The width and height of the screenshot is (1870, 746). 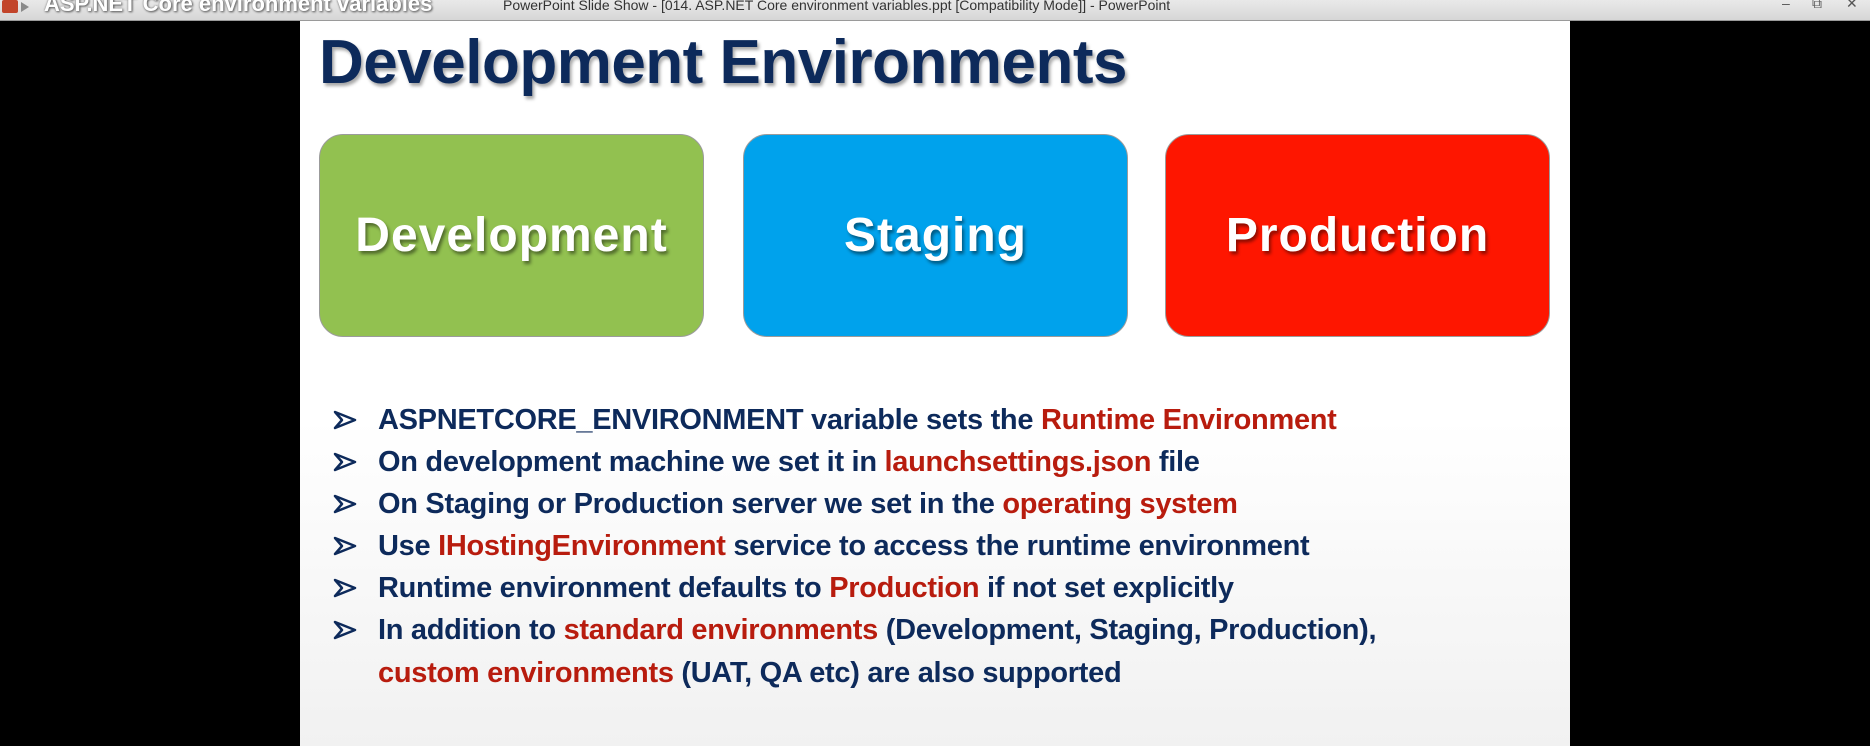 What do you see at coordinates (1852, 6) in the screenshot?
I see `close-button: ✕` at bounding box center [1852, 6].